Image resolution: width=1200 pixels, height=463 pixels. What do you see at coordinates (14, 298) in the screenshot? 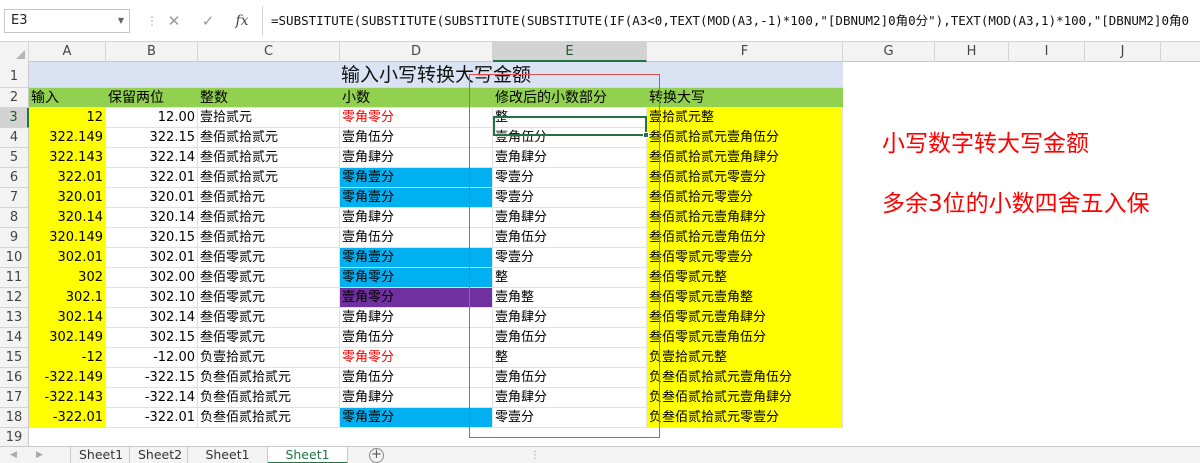
I see `row-header: 12` at bounding box center [14, 298].